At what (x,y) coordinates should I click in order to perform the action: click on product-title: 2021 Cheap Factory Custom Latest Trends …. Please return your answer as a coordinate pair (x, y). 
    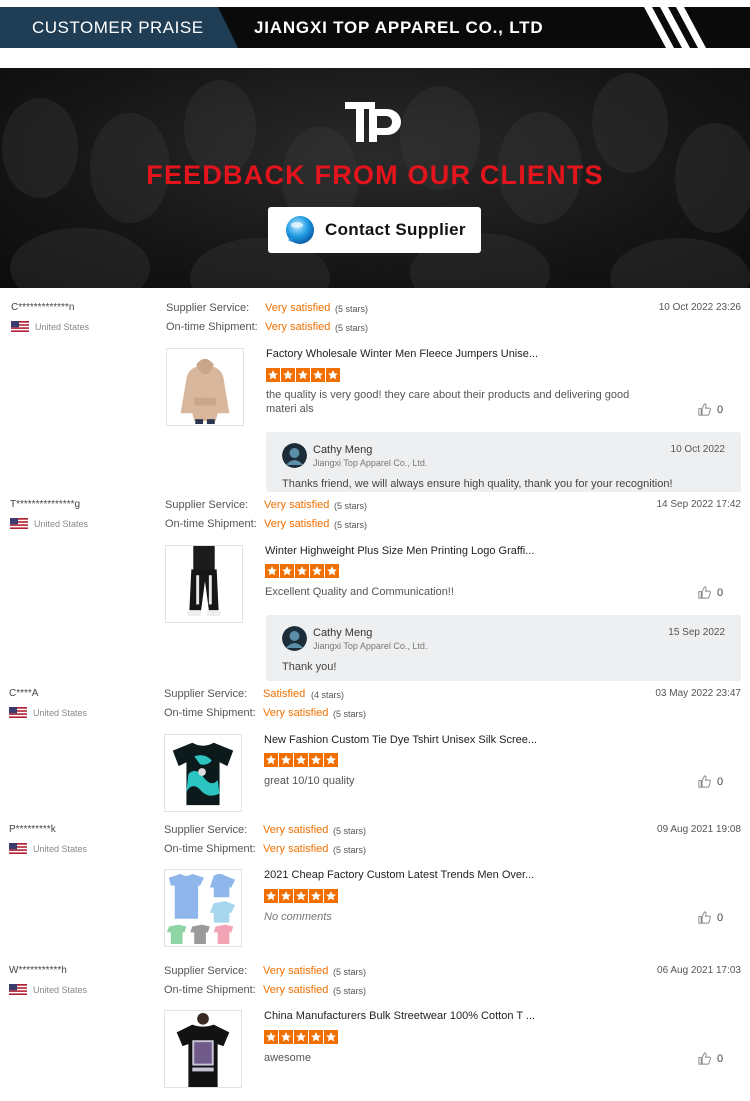
    Looking at the image, I should click on (399, 875).